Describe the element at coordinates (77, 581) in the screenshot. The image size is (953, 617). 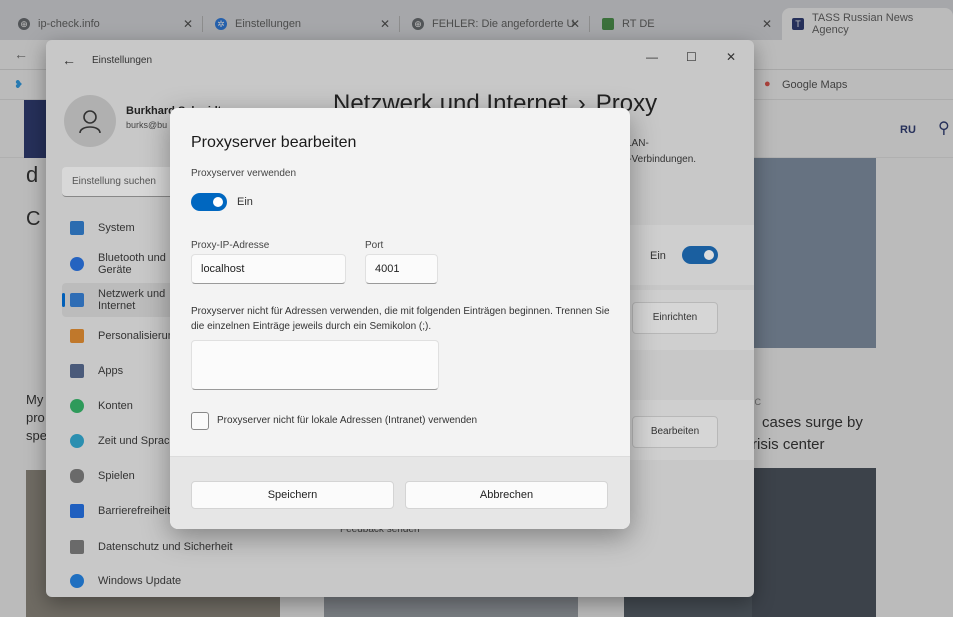
I see `update-icon` at that location.